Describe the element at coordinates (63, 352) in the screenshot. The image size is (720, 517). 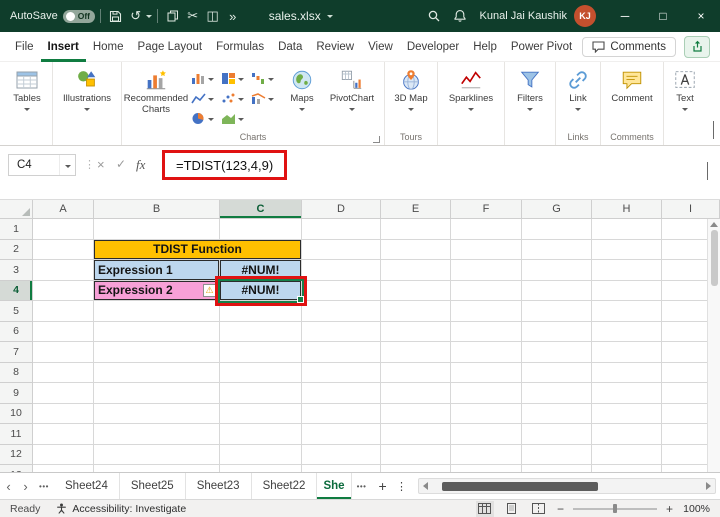
I see `cell-a7` at that location.